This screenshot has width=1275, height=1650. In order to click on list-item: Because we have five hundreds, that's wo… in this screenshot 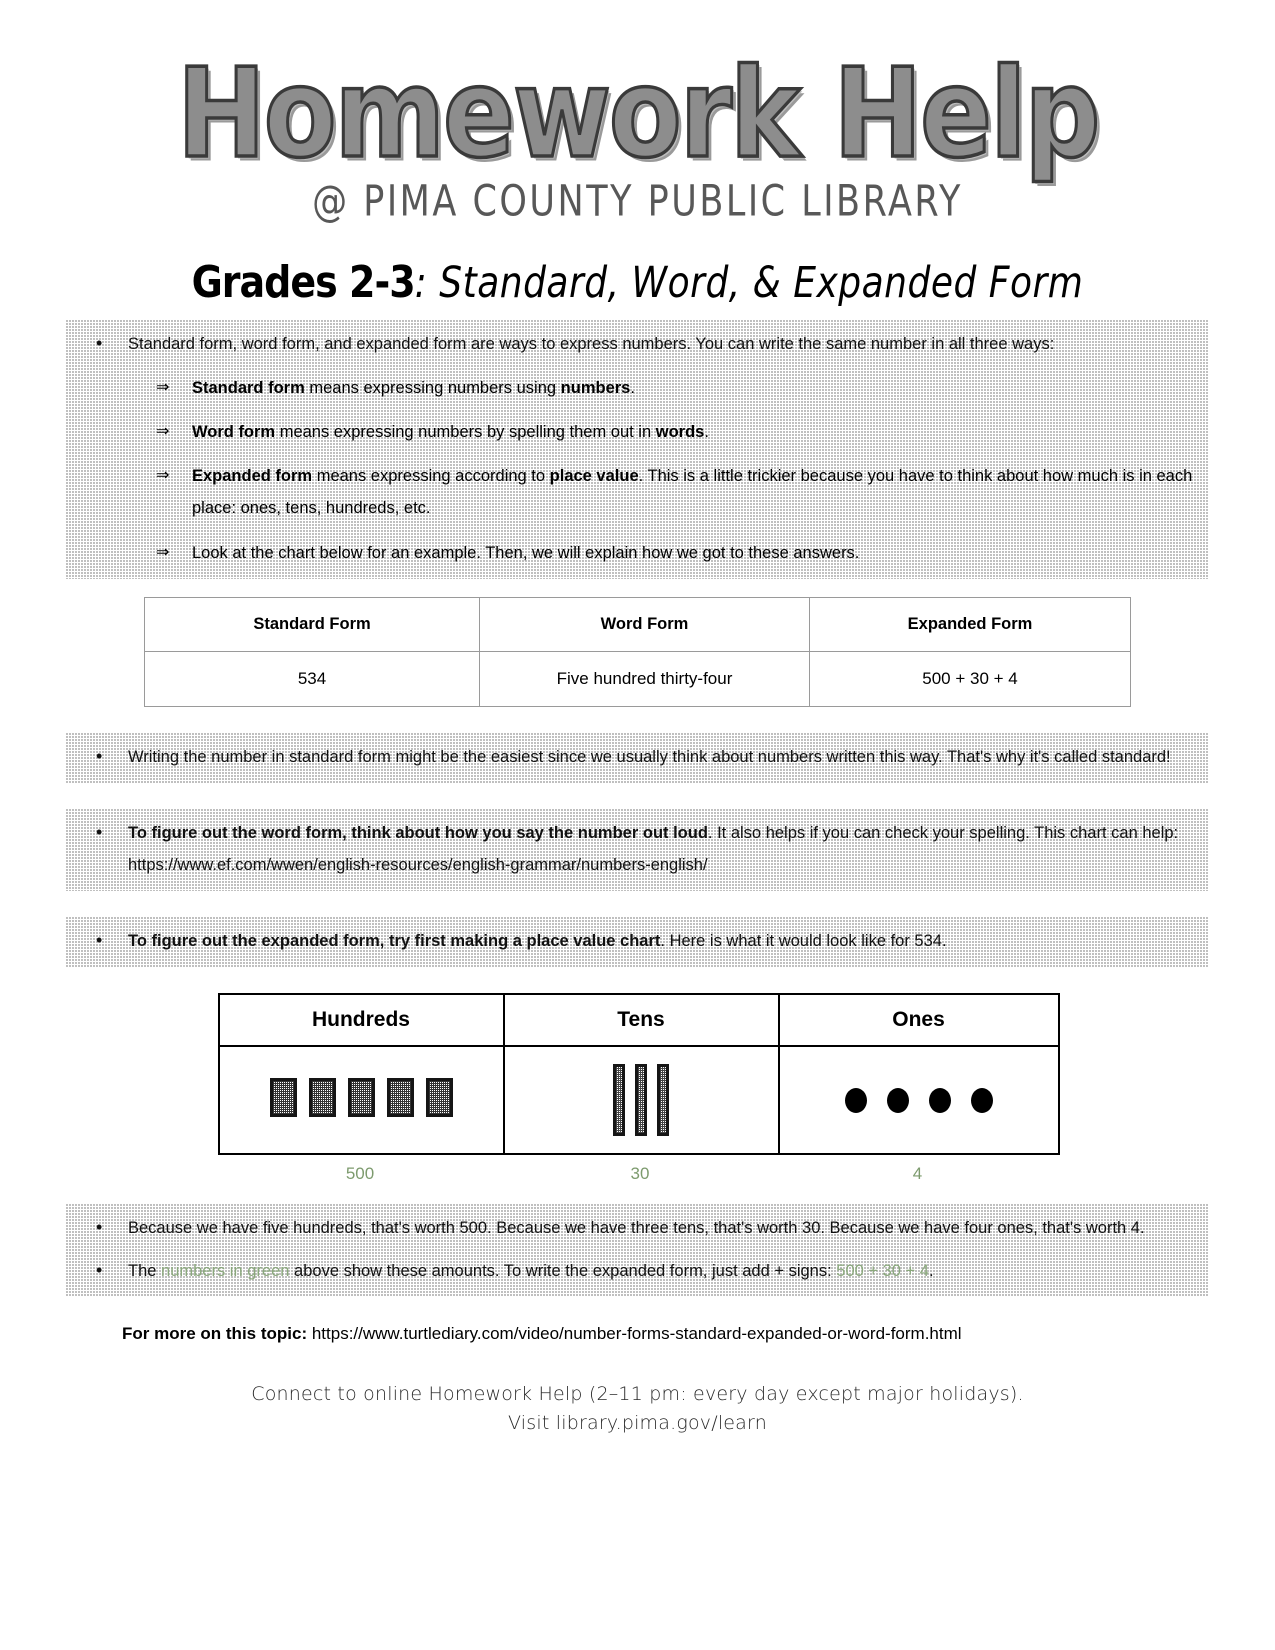, I will do `click(637, 1227)`.